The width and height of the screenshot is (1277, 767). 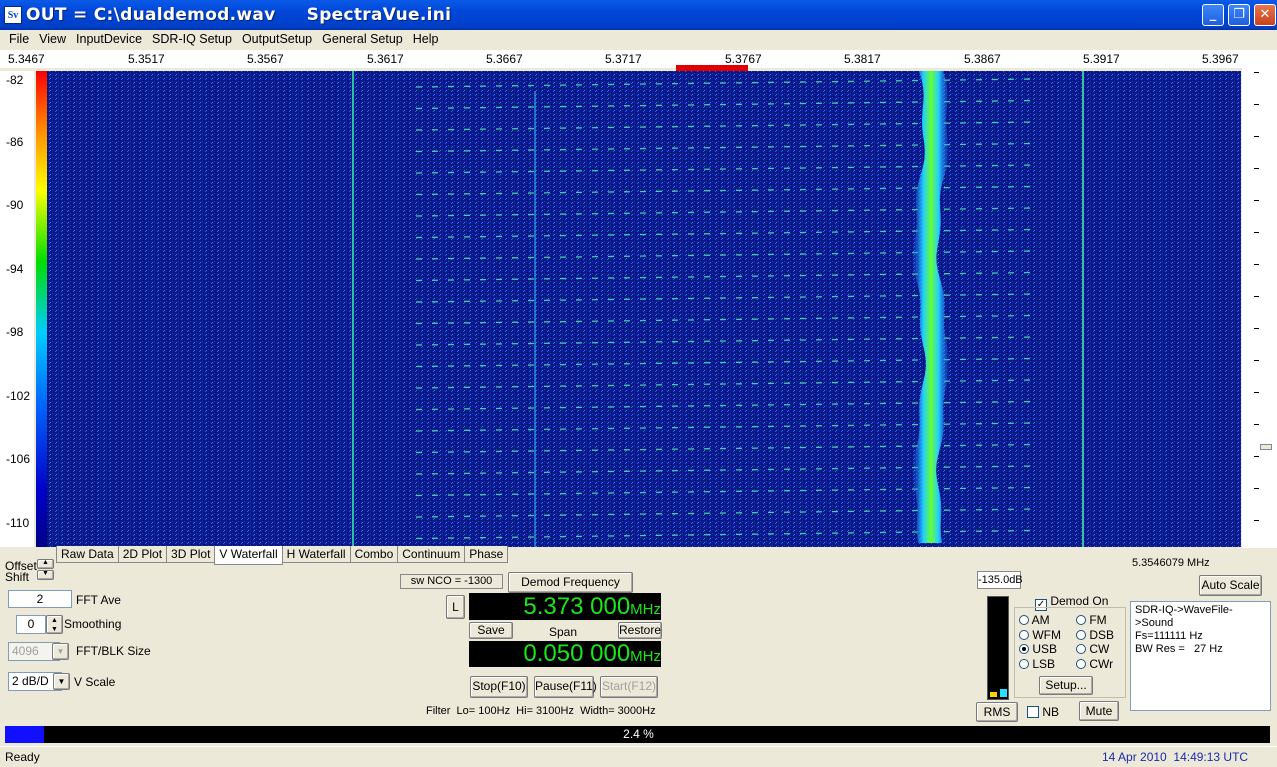 I want to click on auto-scale-button: Auto Scale, so click(x=1230, y=585).